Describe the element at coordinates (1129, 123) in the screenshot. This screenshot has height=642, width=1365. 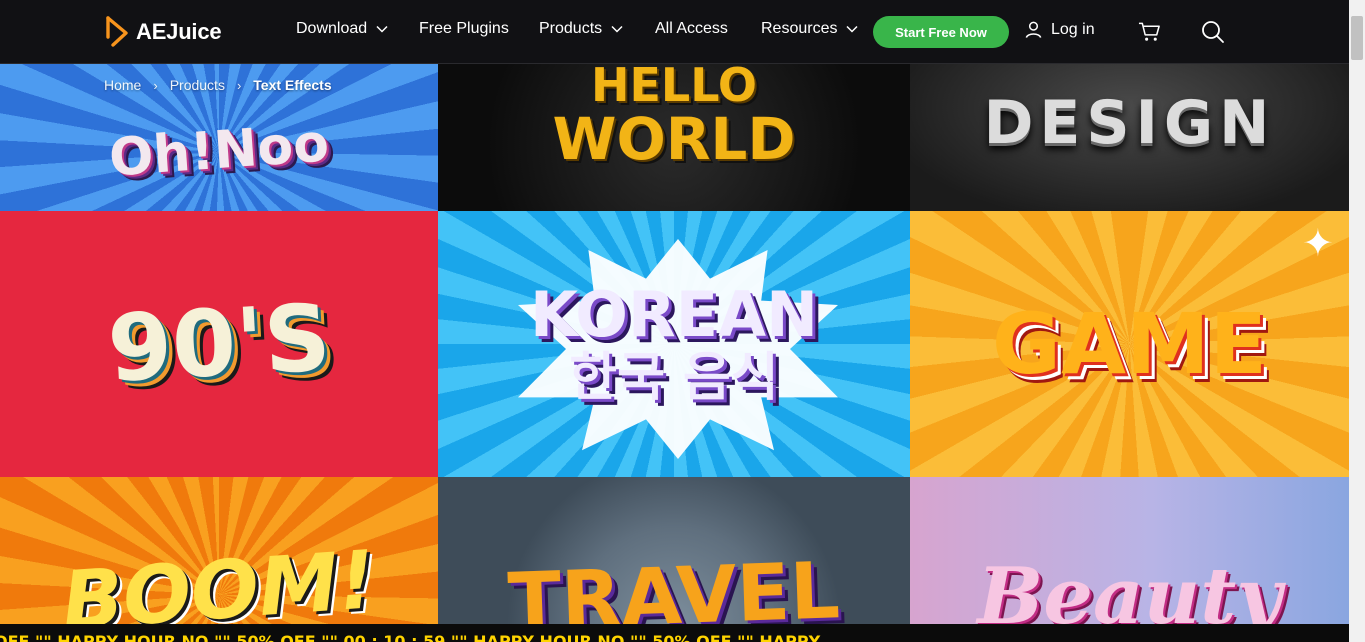
I see `tile-title: DESIGN` at that location.